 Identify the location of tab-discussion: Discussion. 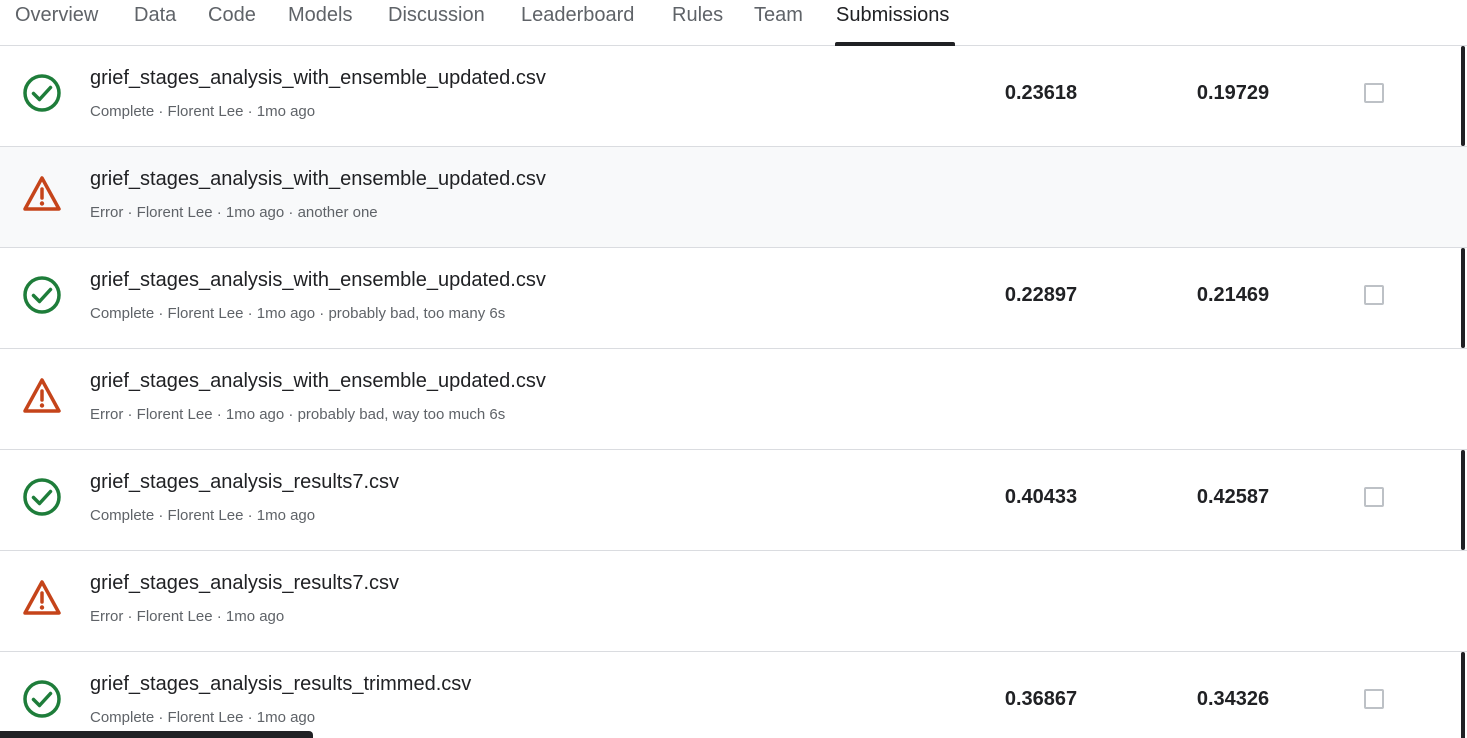
(436, 15).